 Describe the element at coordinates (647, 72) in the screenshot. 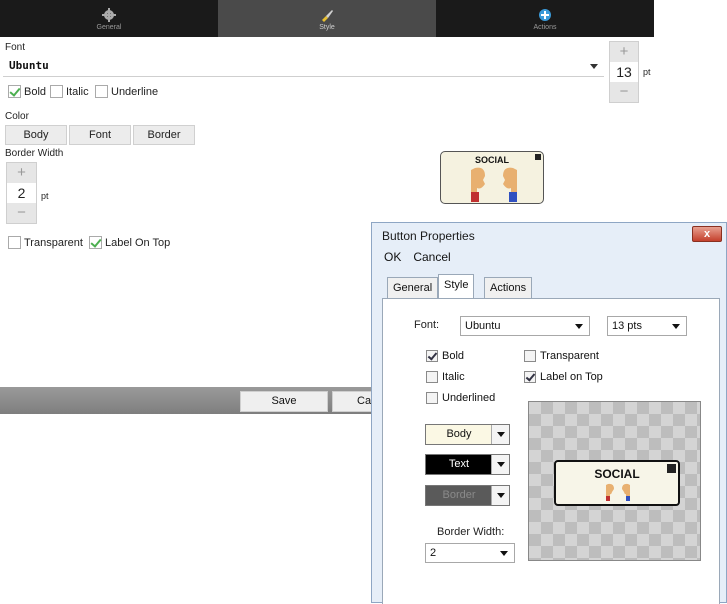

I see `font-size-unit: pt` at that location.